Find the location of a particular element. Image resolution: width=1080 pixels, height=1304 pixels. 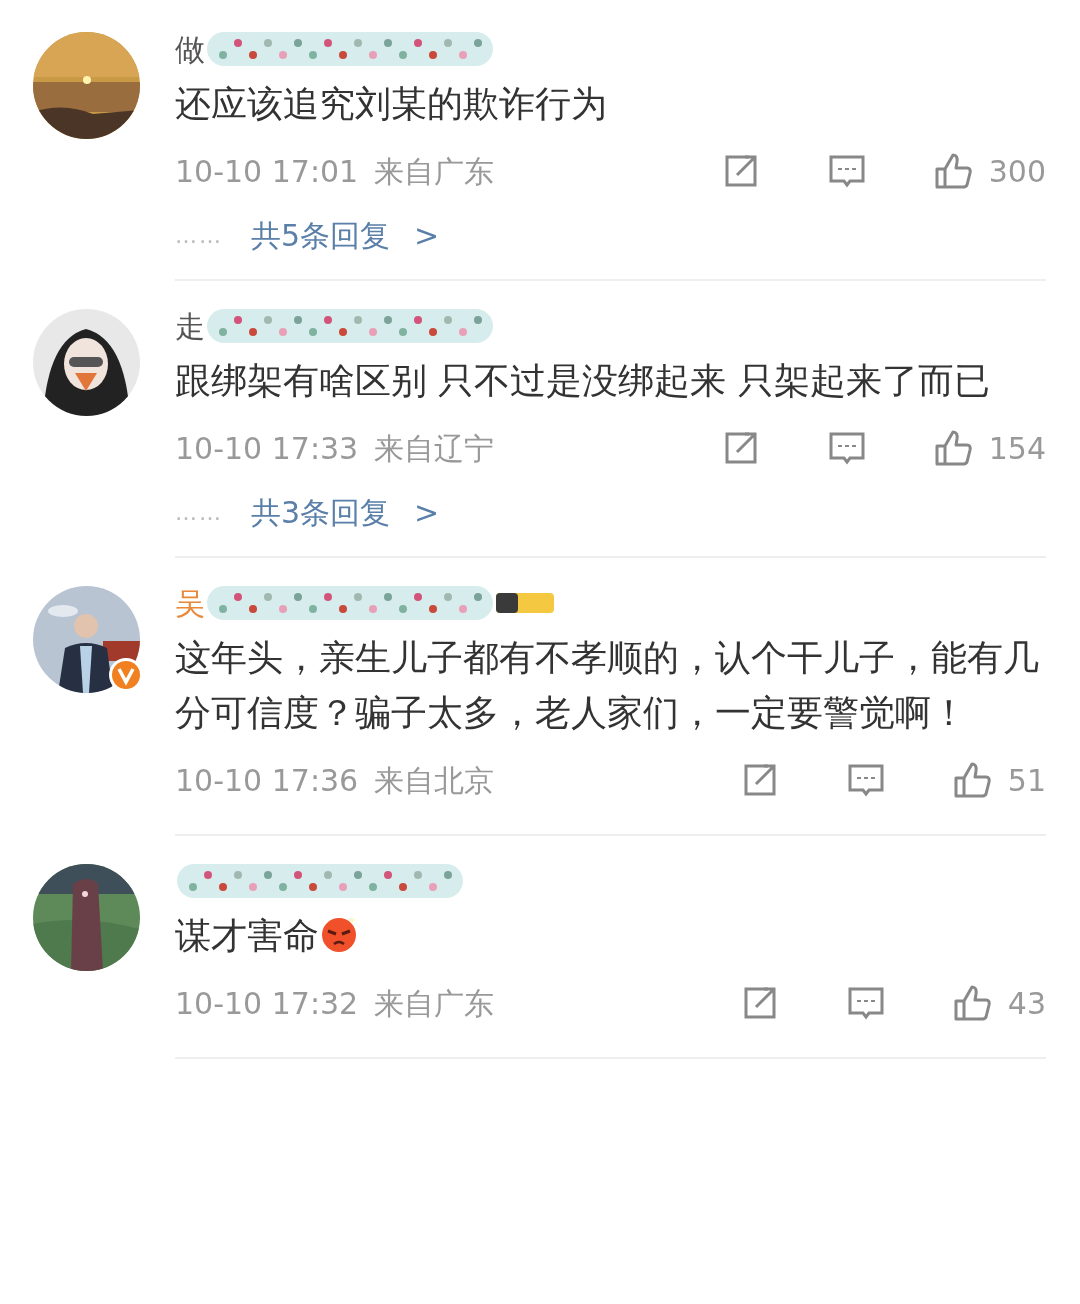

view-replies-link: 共3条回复 > is located at coordinates (345, 512).